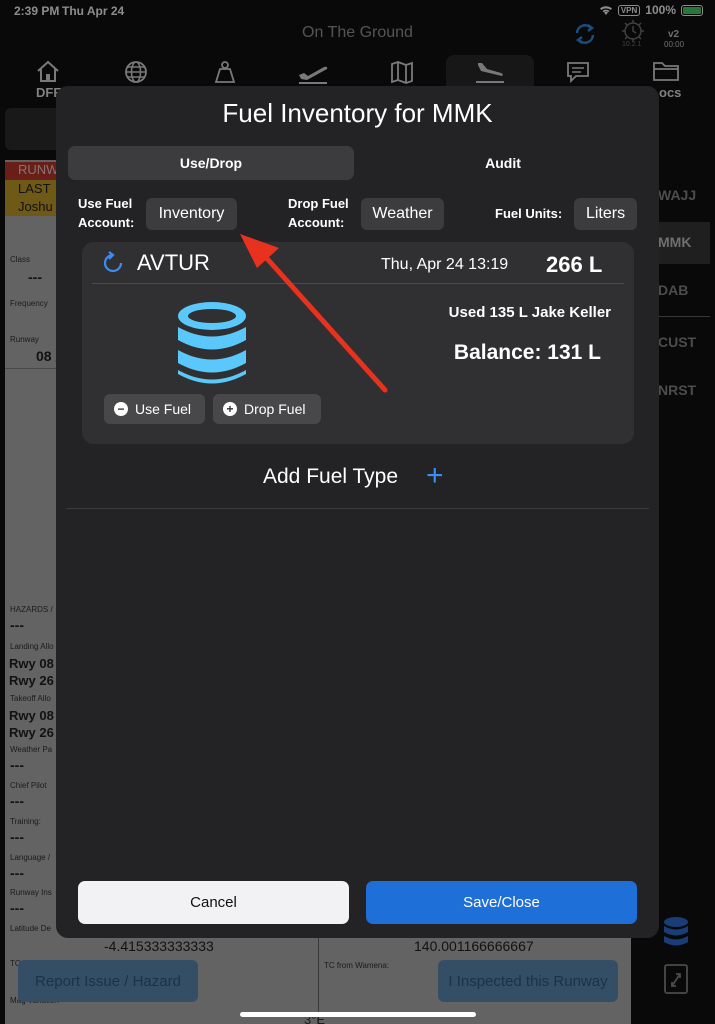 This screenshot has width=715, height=1024. What do you see at coordinates (163, 409) in the screenshot?
I see `use-fuel-button-label: Use Fuel` at bounding box center [163, 409].